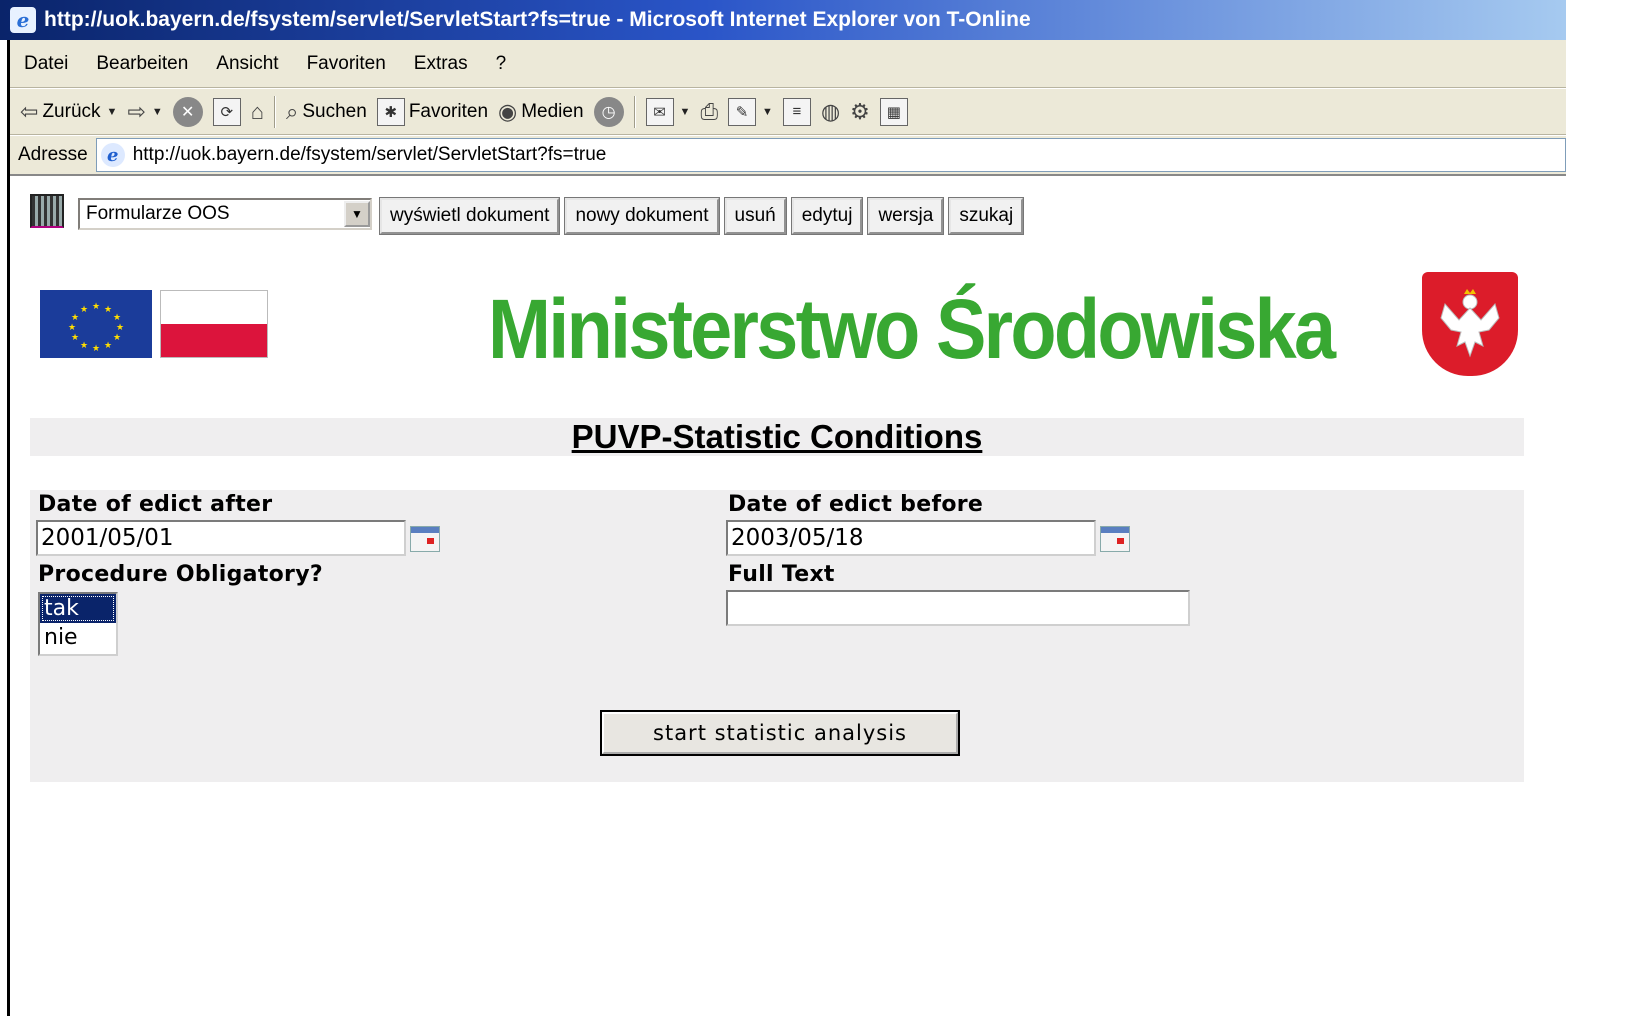 The height and width of the screenshot is (1016, 1629). I want to click on address-label: Adresse, so click(53, 154).